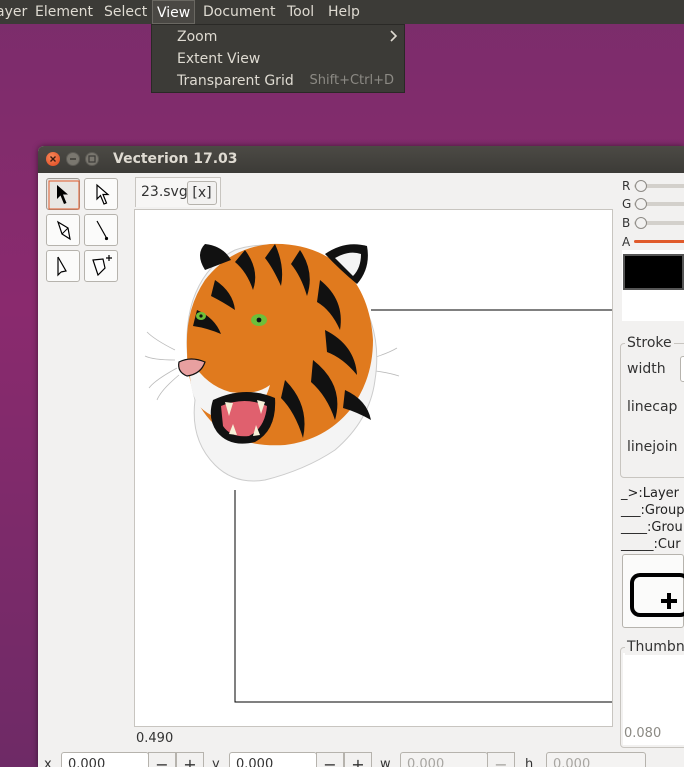 This screenshot has height=767, width=684. Describe the element at coordinates (682, 369) in the screenshot. I see `stroke-width-input` at that location.